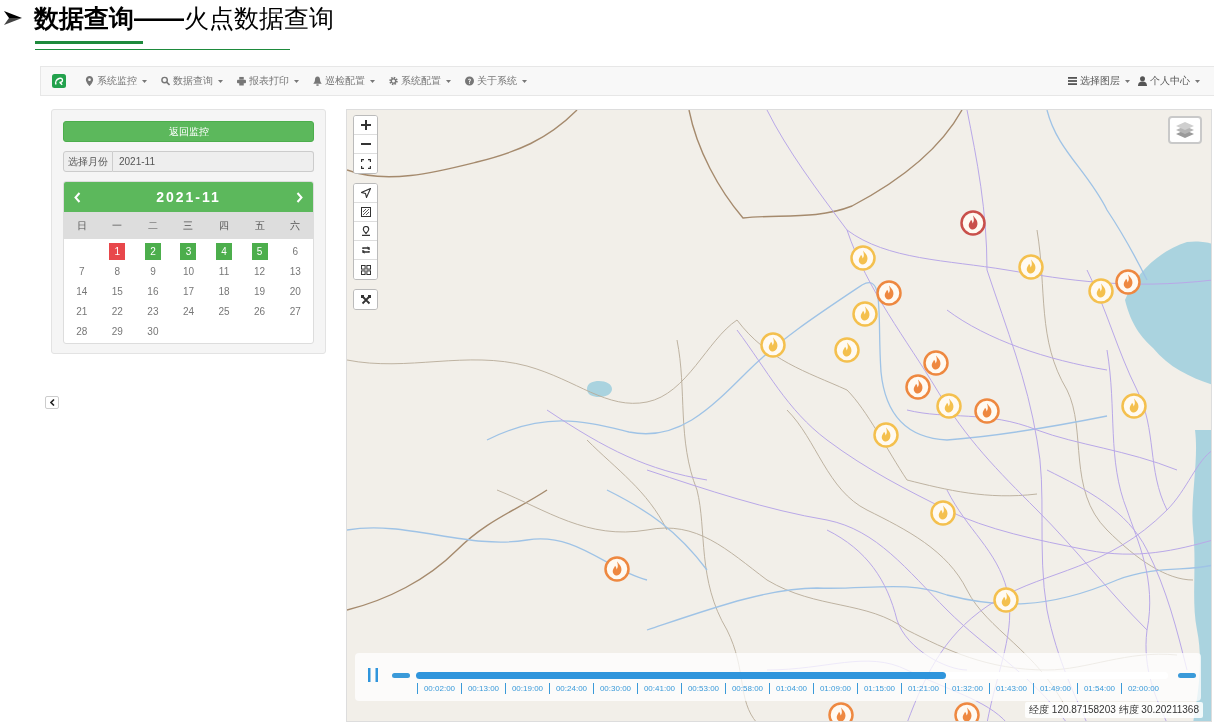 Image resolution: width=1214 pixels, height=728 pixels. Describe the element at coordinates (81, 291) in the screenshot. I see `calendar-day: 14` at that location.